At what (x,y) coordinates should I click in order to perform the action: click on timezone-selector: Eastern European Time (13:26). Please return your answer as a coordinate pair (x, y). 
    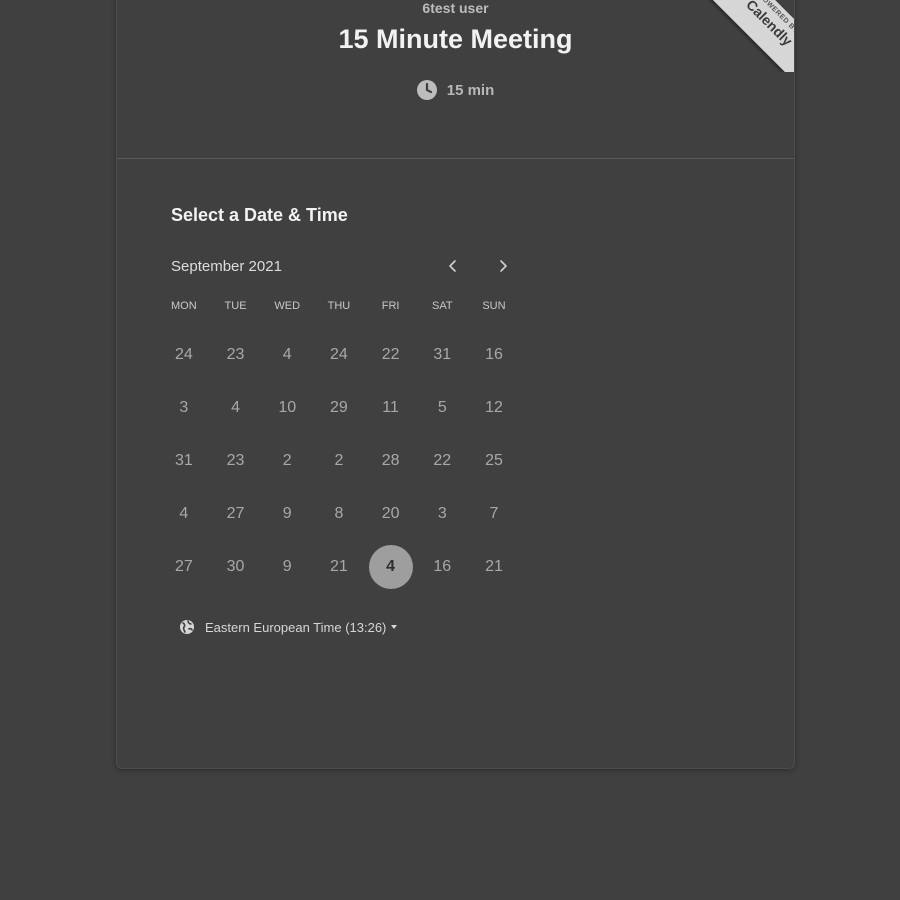
    Looking at the image, I should click on (288, 627).